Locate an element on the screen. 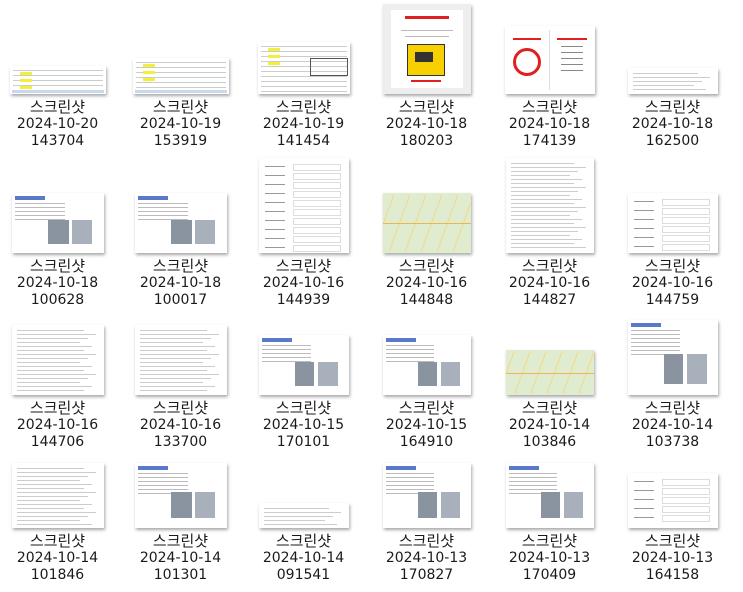 This screenshot has width=743, height=592. file-name-time: 103846 is located at coordinates (549, 442).